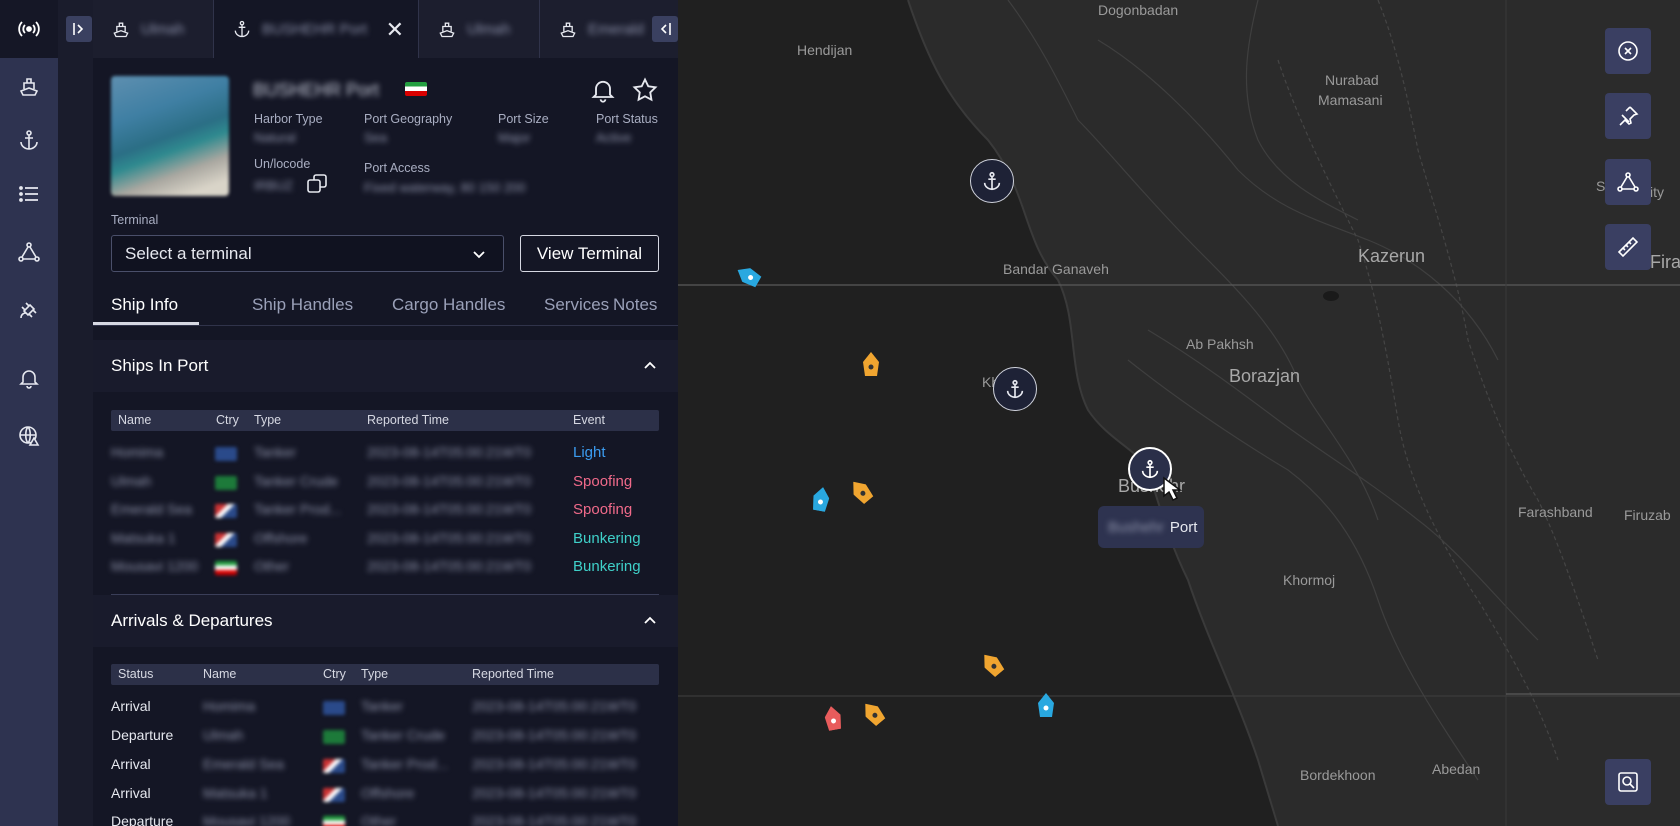  I want to click on network-button, so click(1628, 182).